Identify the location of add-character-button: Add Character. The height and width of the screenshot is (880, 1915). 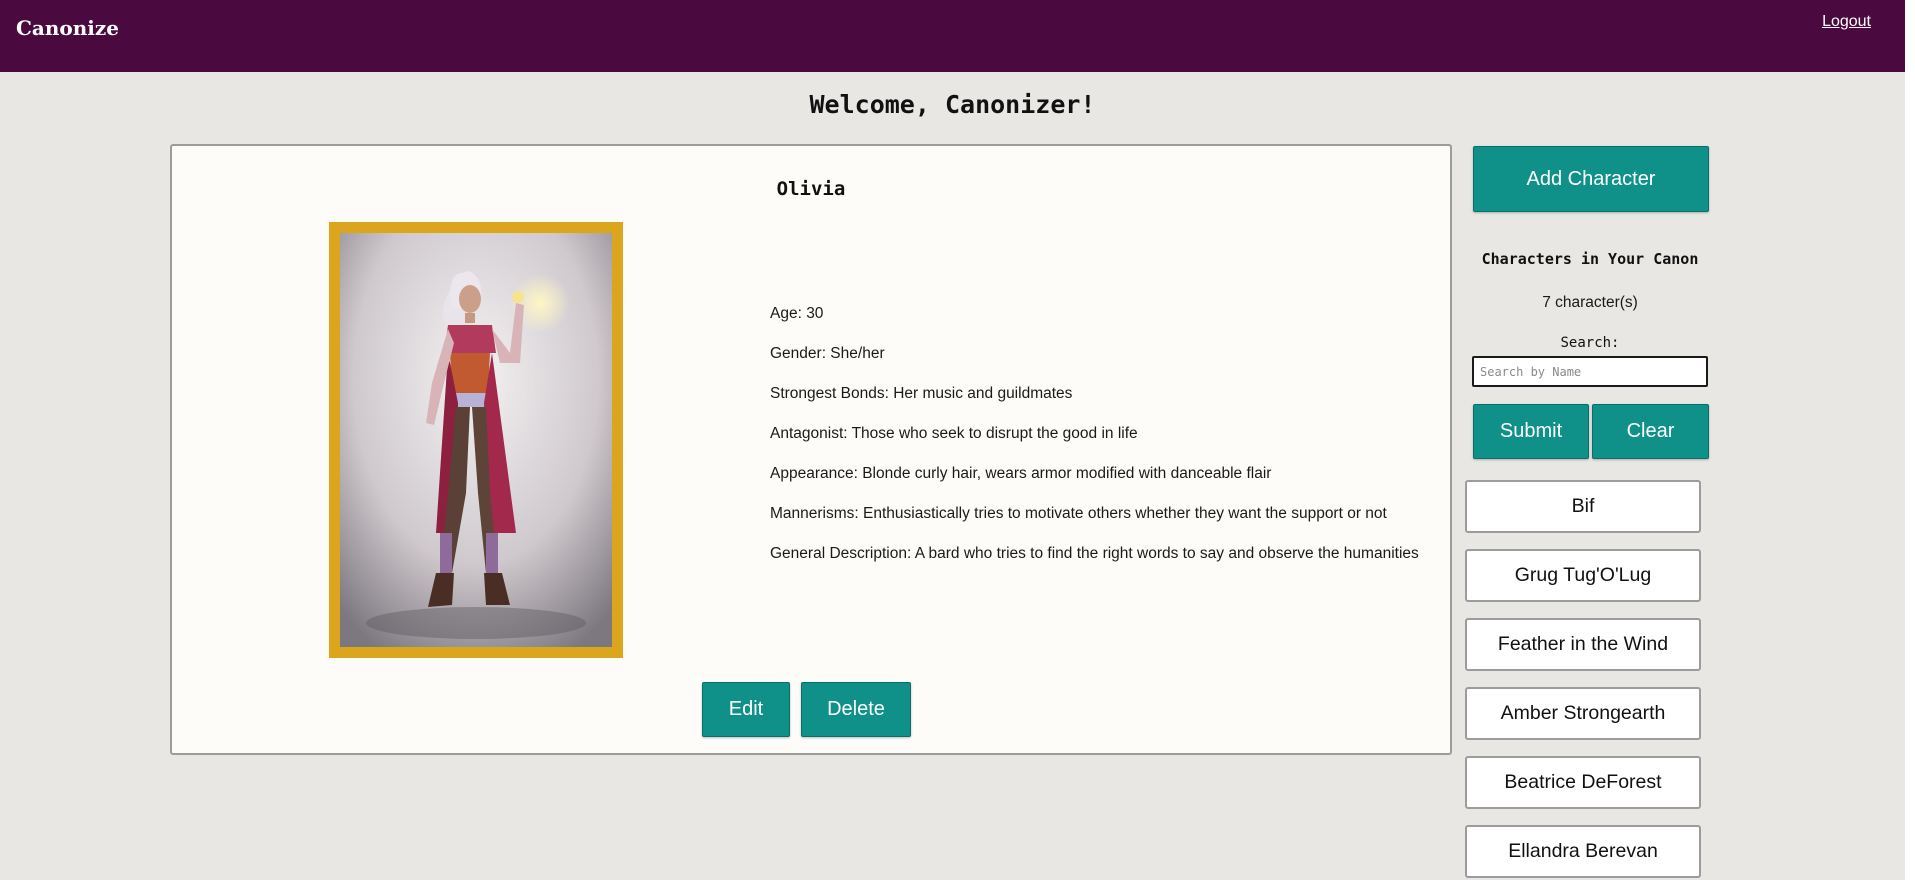
(1591, 179).